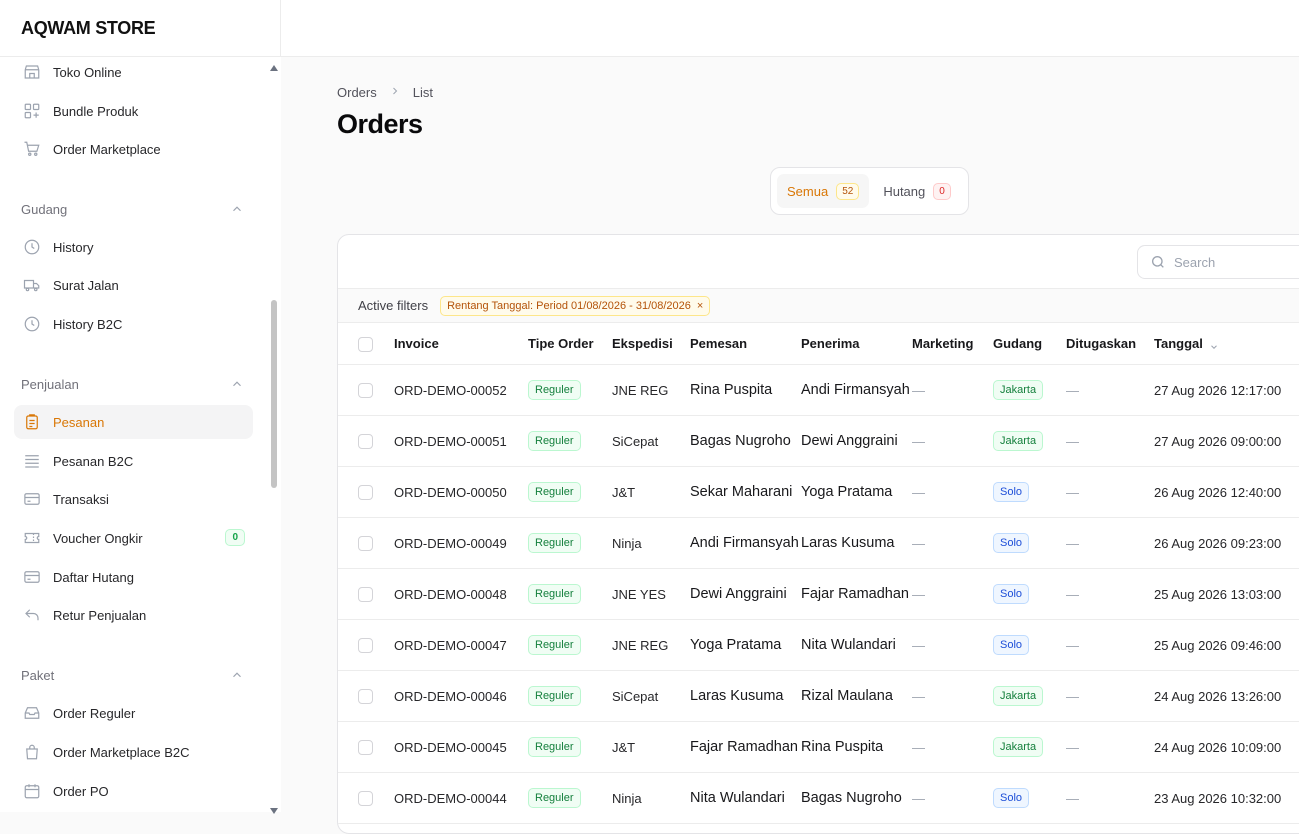 Image resolution: width=1299 pixels, height=834 pixels. I want to click on sidebar-scrollbar, so click(274, 435).